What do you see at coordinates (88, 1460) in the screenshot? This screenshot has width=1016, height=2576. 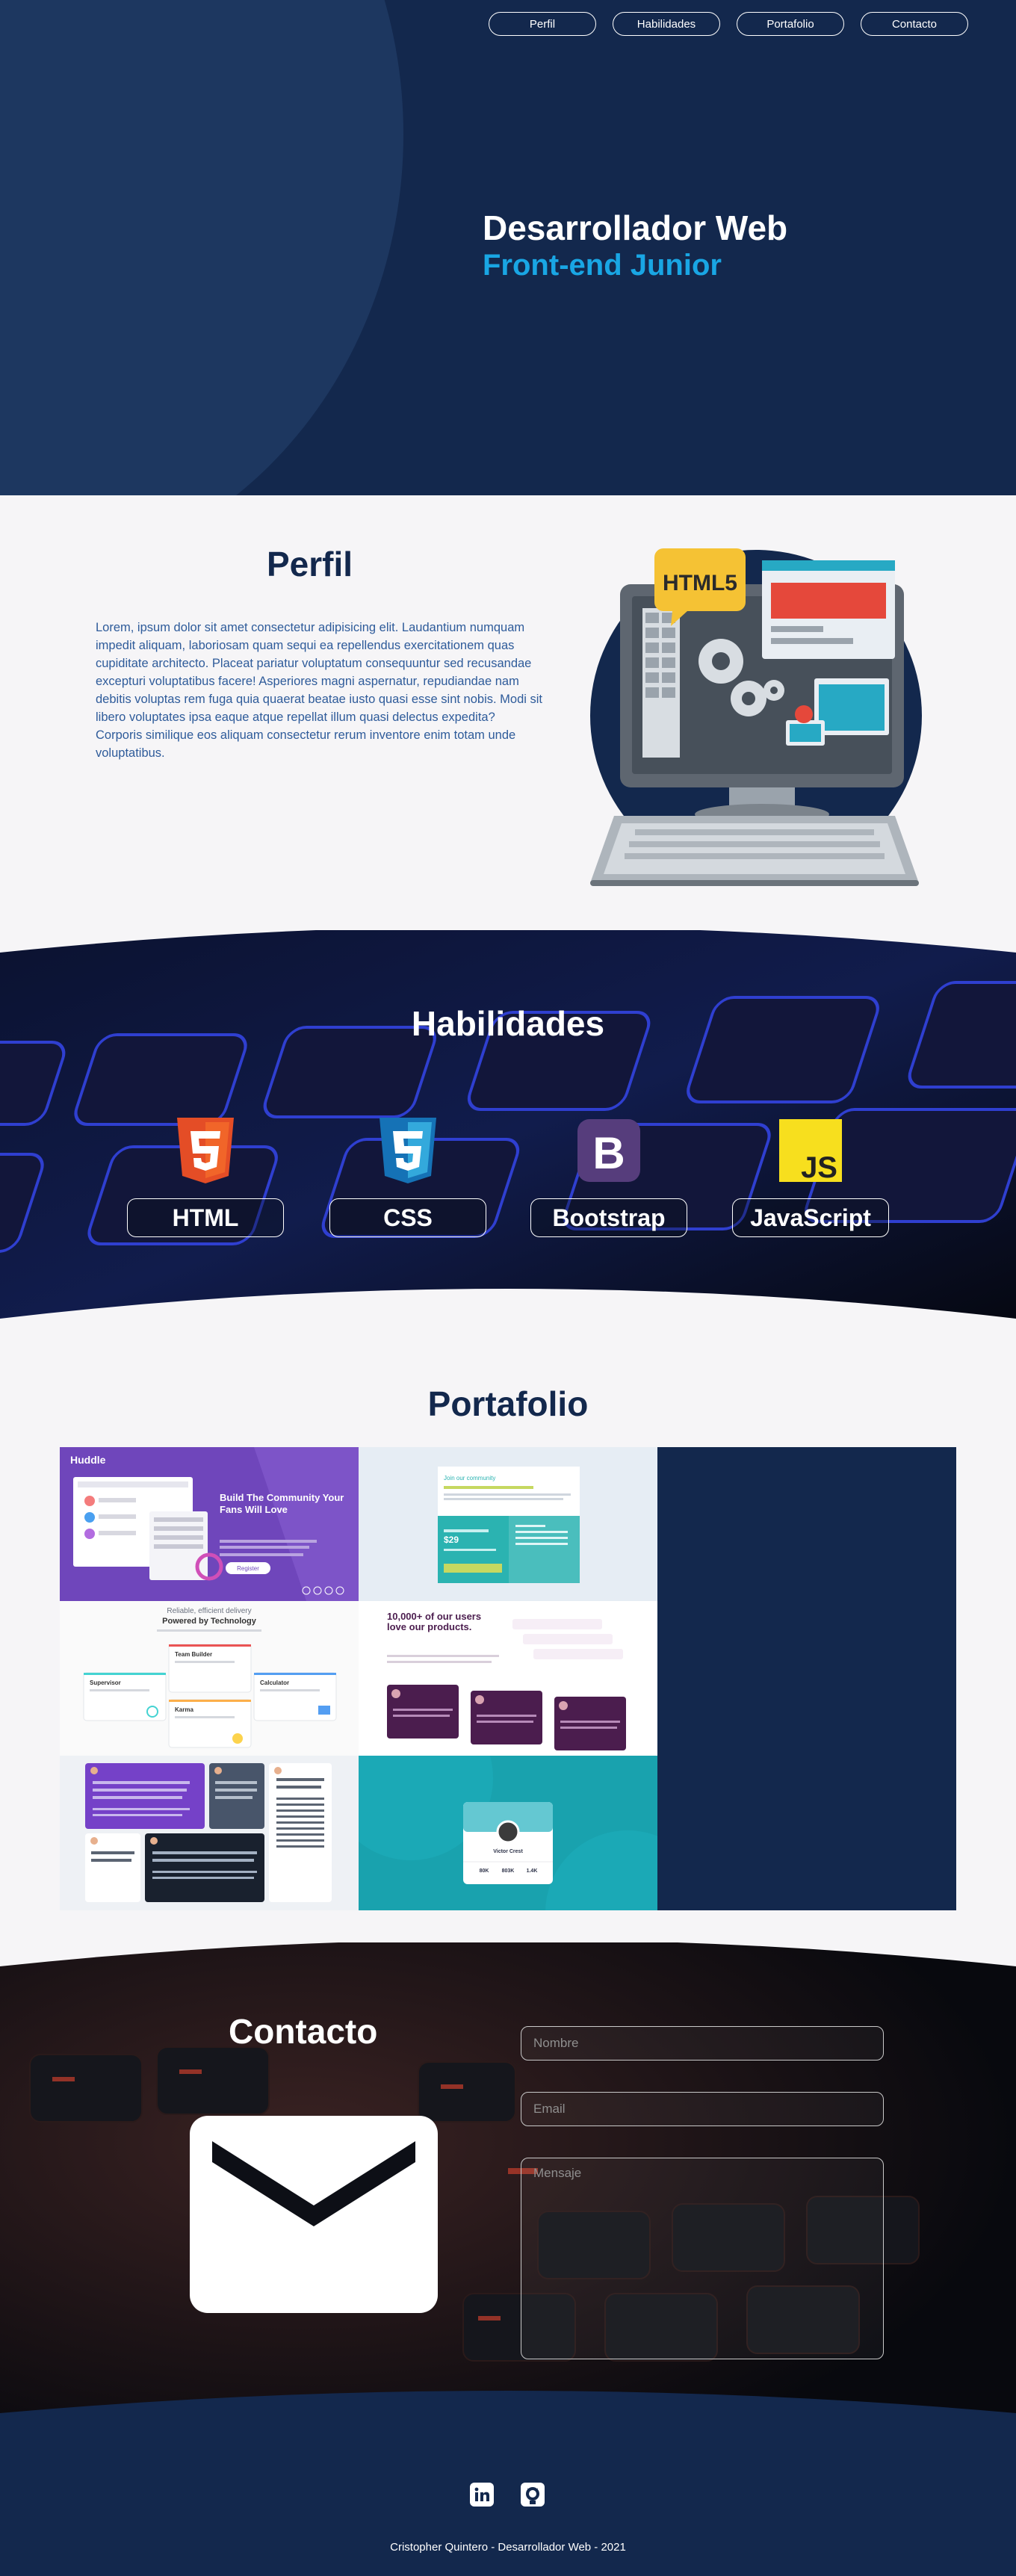 I see `huddle-brand: Huddle` at bounding box center [88, 1460].